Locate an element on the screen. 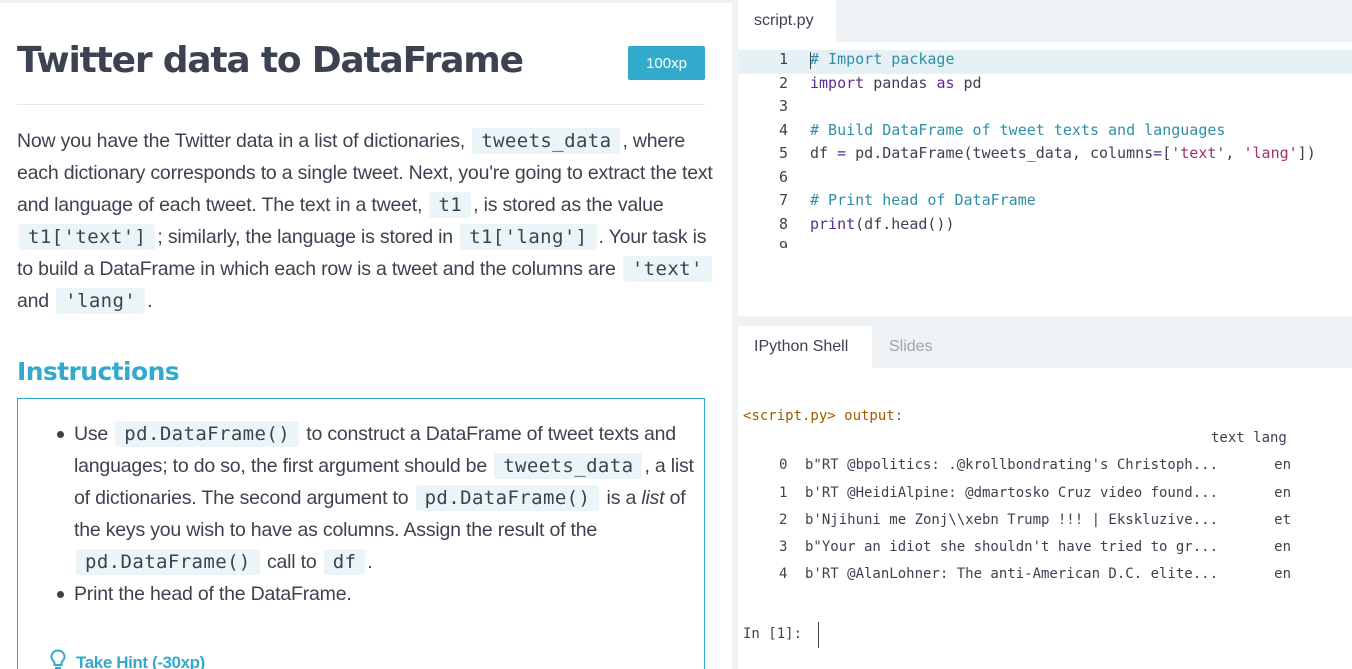  line-number: 7 is located at coordinates (783, 200).